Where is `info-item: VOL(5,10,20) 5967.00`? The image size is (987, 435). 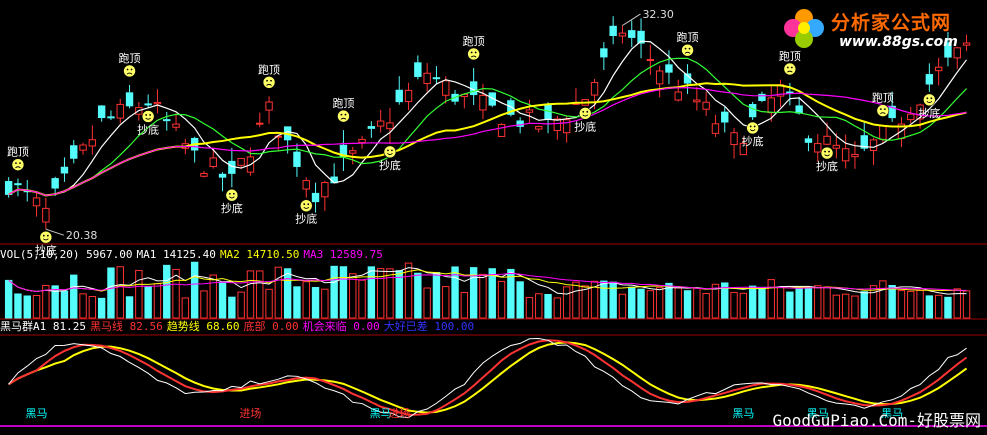 info-item: VOL(5,10,20) 5967.00 is located at coordinates (66, 254).